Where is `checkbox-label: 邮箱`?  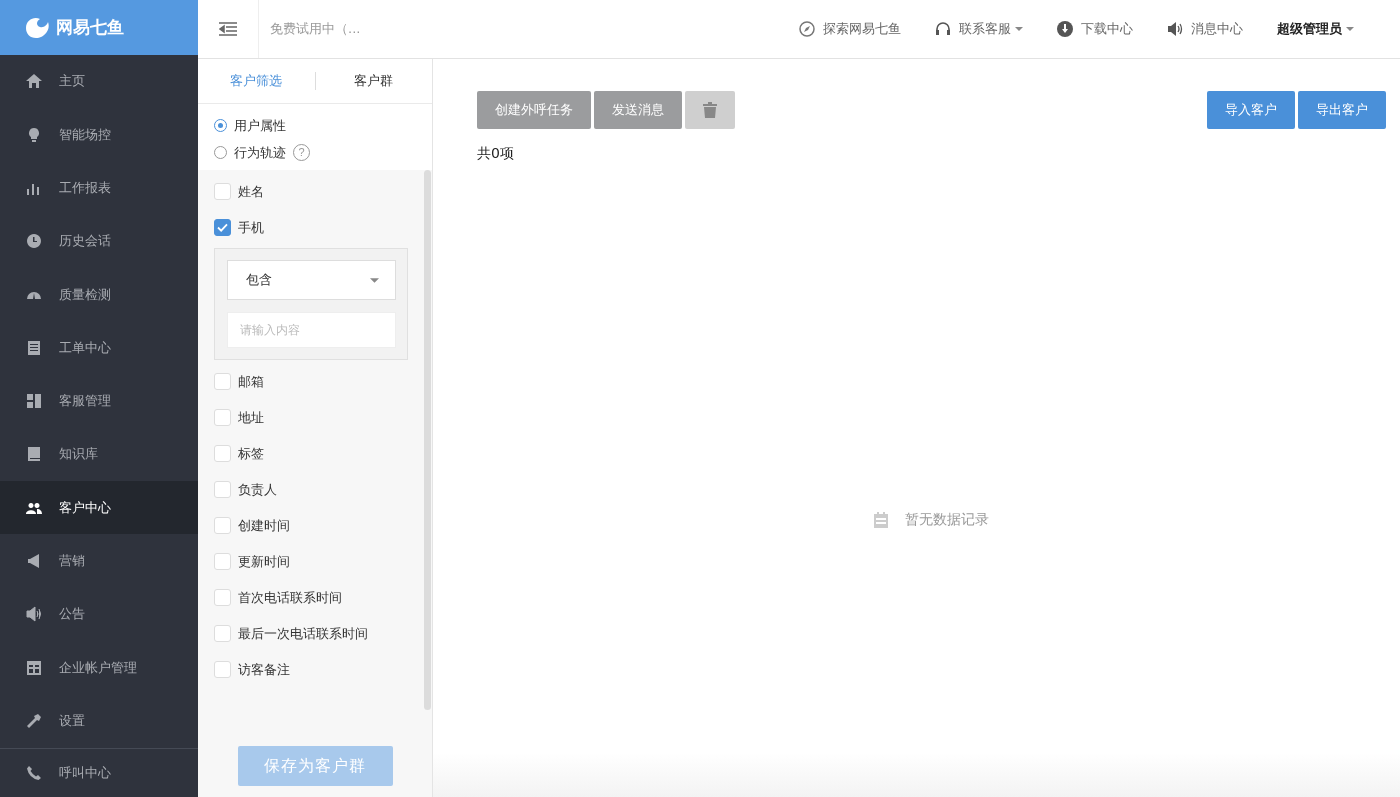
checkbox-label: 邮箱 is located at coordinates (251, 381).